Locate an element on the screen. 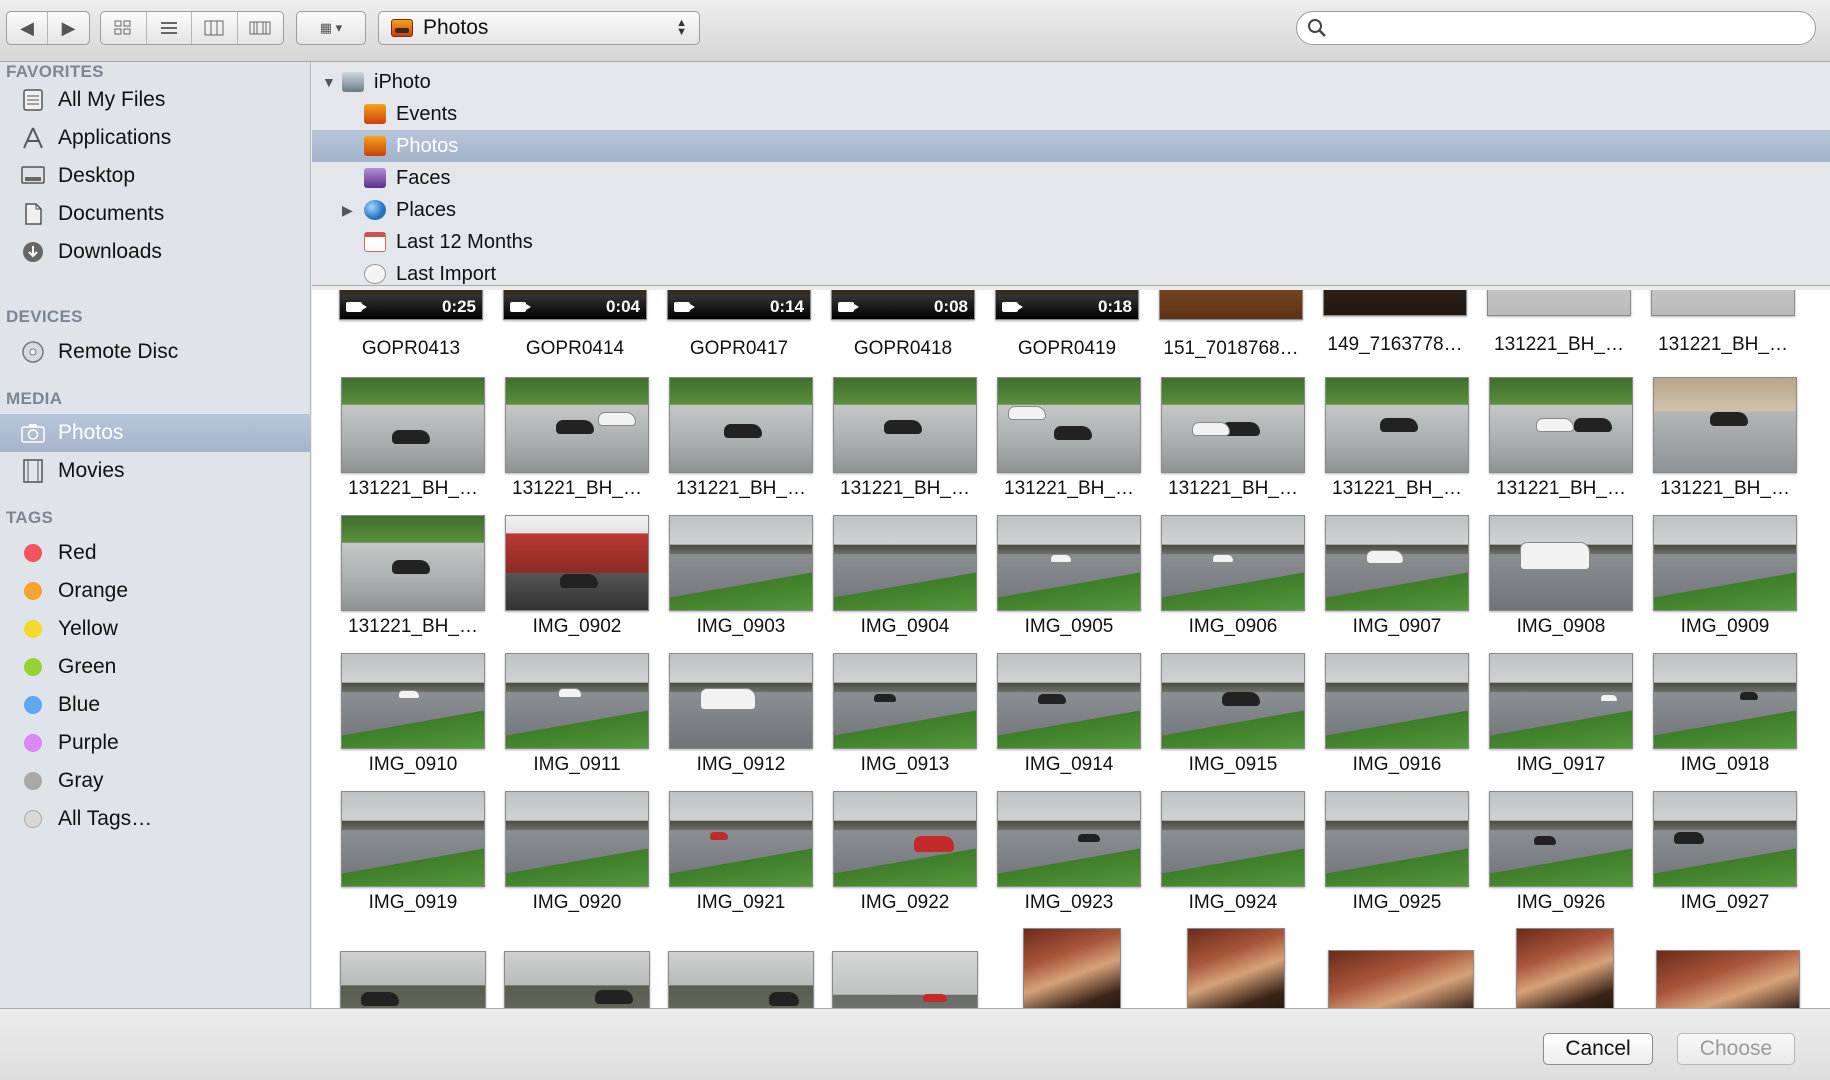 Image resolution: width=1830 pixels, height=1080 pixels. sidebar-item-downloads: Downloads is located at coordinates (155, 252).